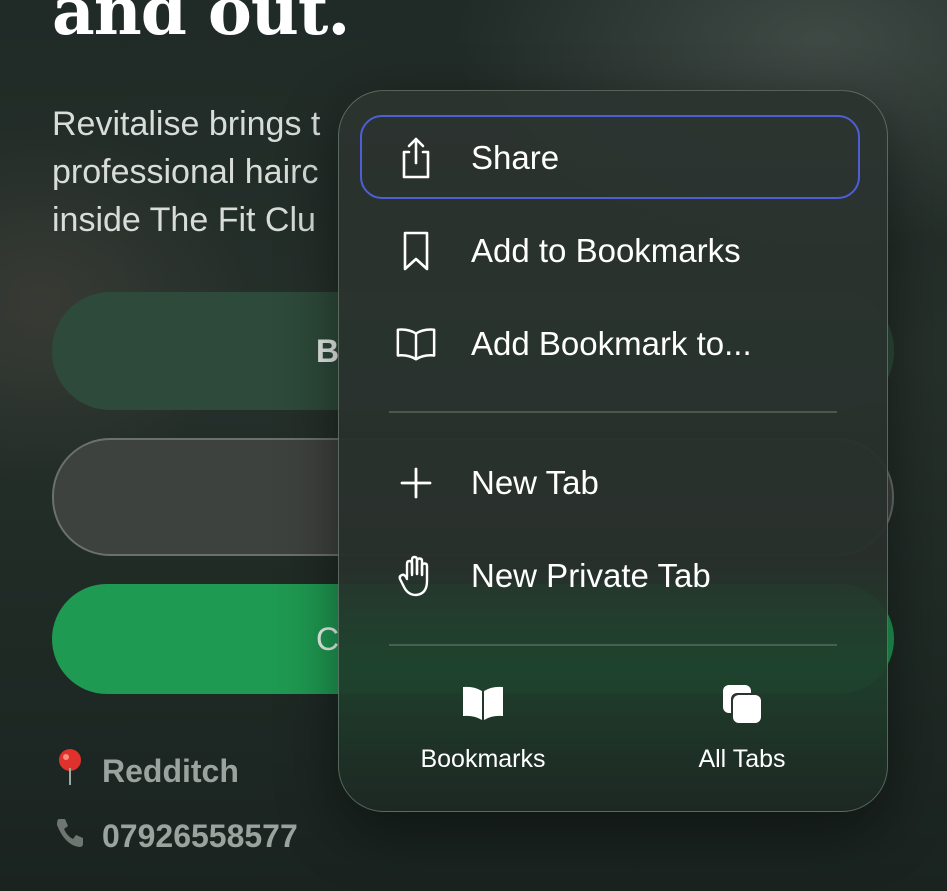 The height and width of the screenshot is (891, 947). I want to click on bookmarks-book-icon, so click(483, 705).